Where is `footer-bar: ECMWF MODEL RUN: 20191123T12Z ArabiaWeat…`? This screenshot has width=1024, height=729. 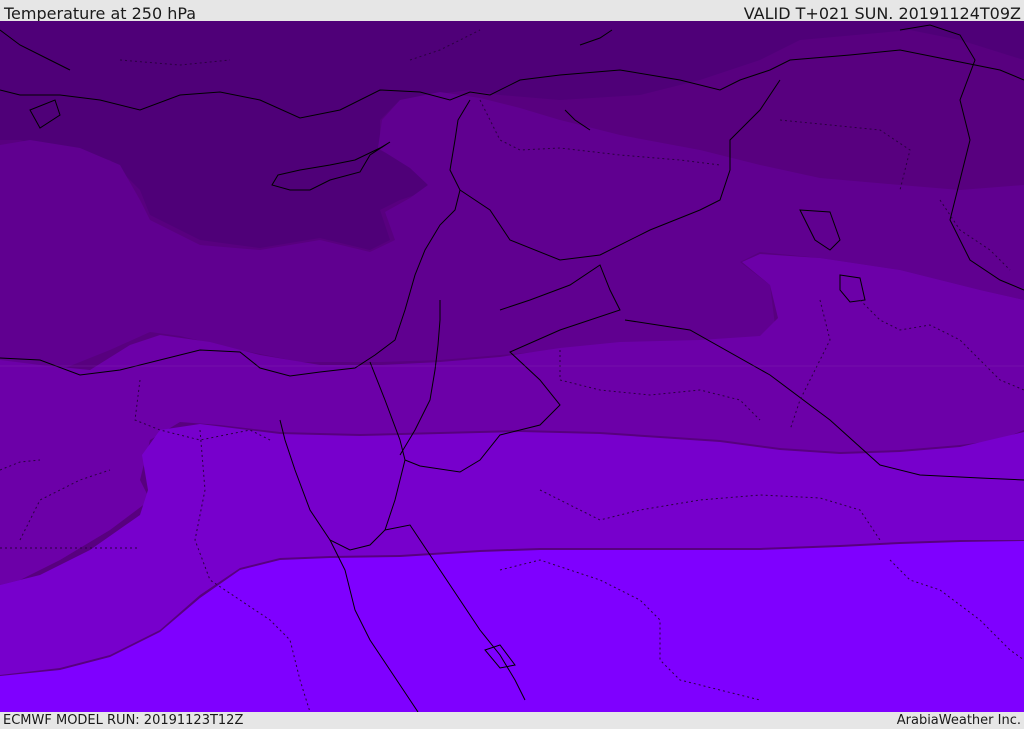
footer-bar: ECMWF MODEL RUN: 20191123T12Z ArabiaWeat… is located at coordinates (512, 720).